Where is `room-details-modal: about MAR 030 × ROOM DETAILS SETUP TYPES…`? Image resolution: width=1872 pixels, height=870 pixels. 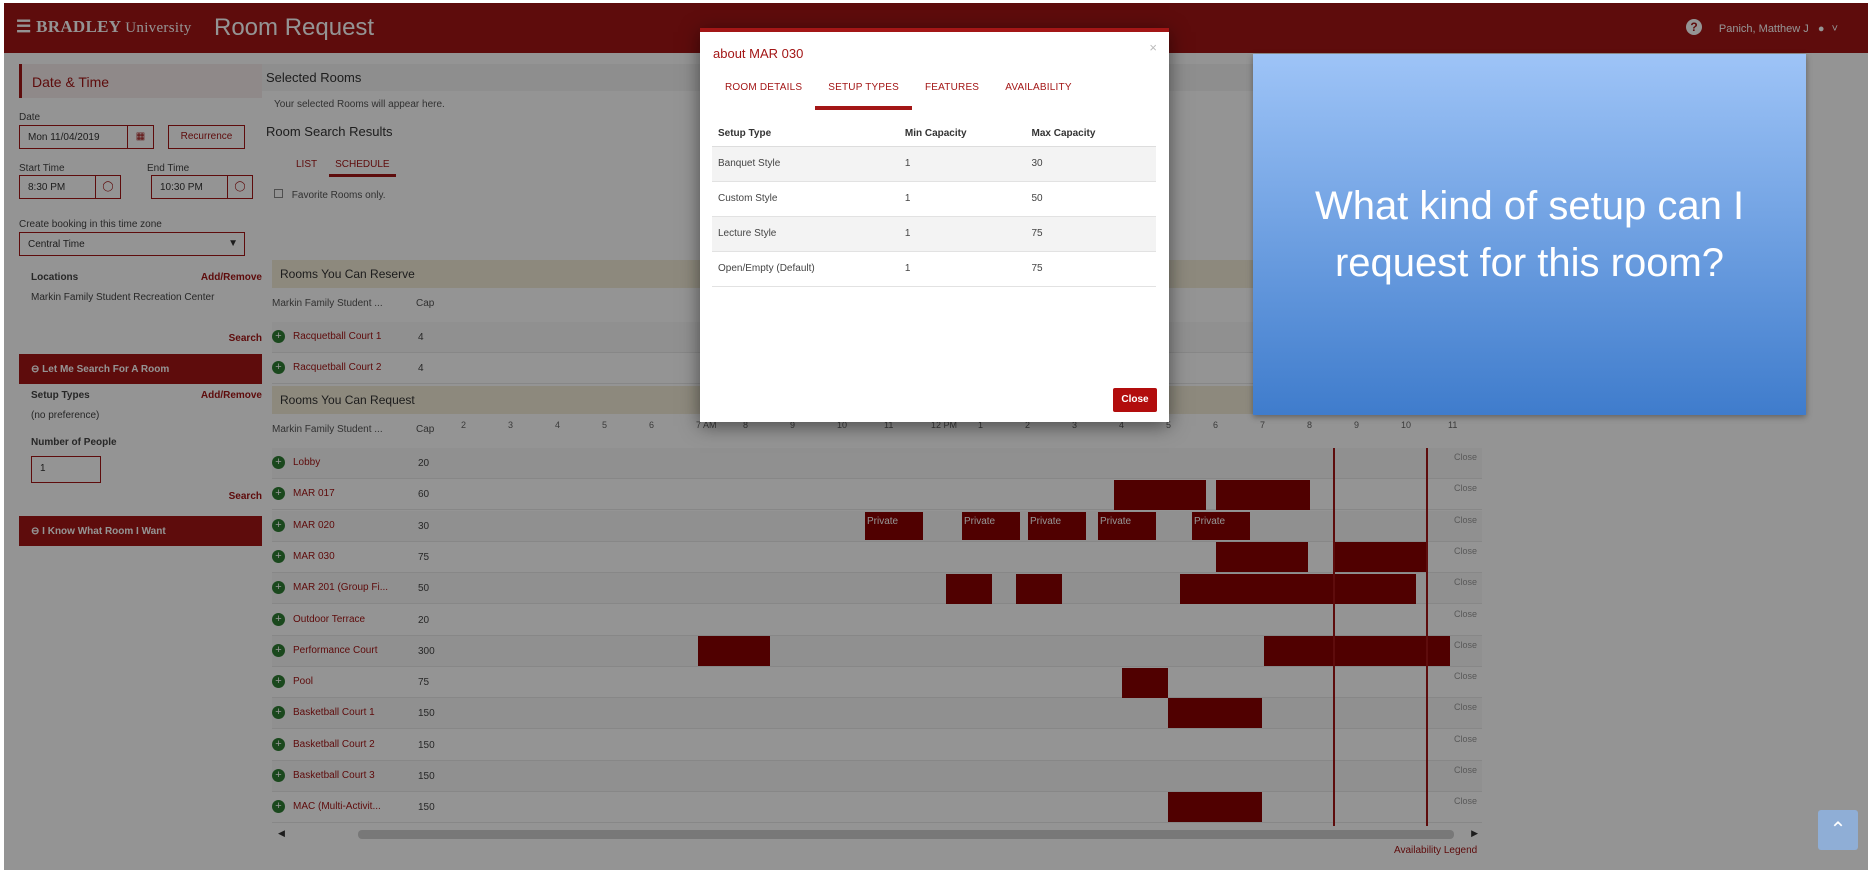
room-details-modal: about MAR 030 × ROOM DETAILS SETUP TYPES… is located at coordinates (934, 225).